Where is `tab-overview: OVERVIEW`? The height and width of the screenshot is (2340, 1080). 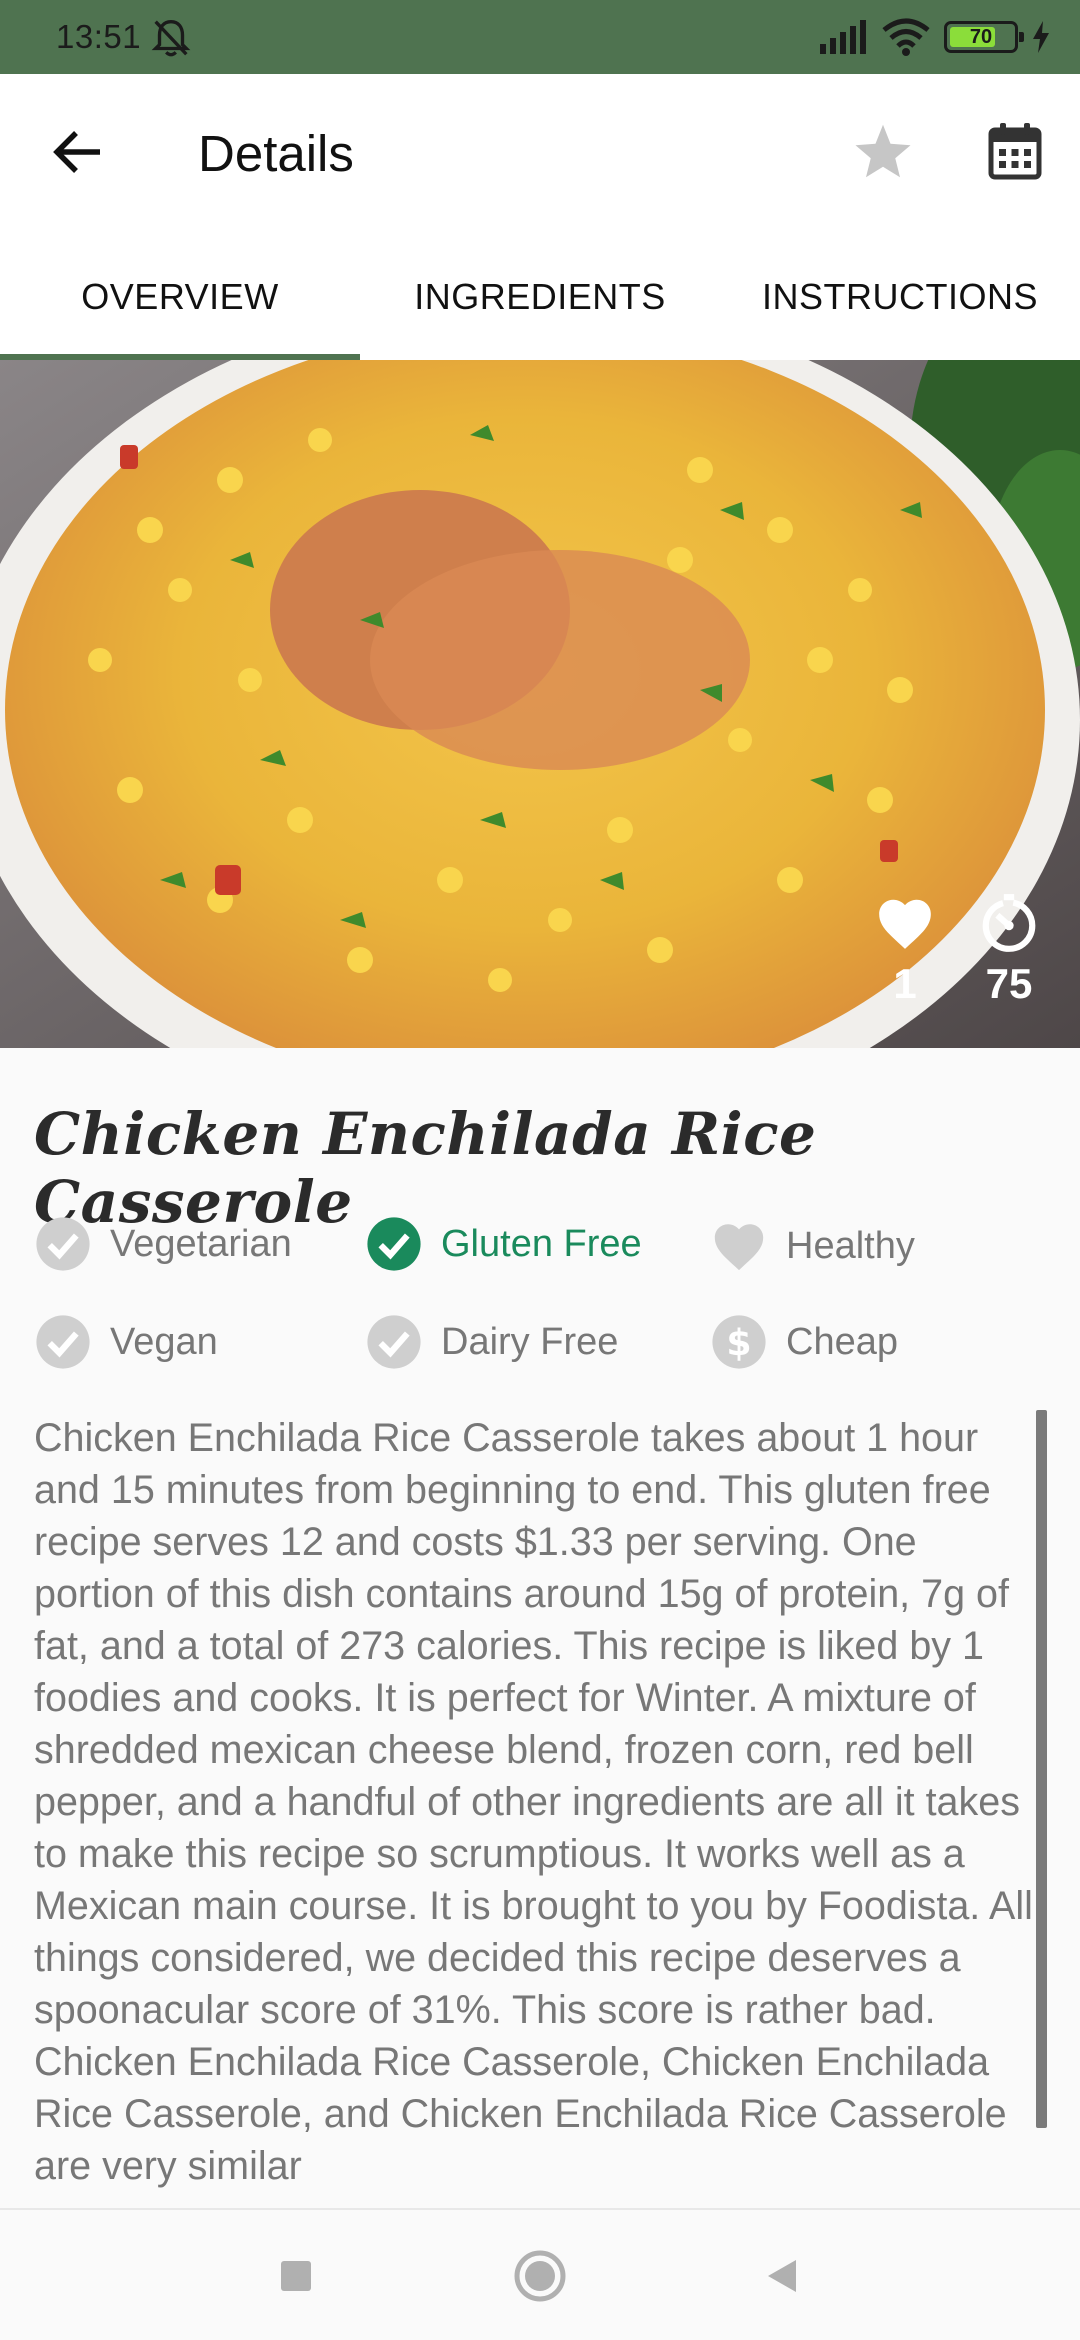 tab-overview: OVERVIEW is located at coordinates (180, 297).